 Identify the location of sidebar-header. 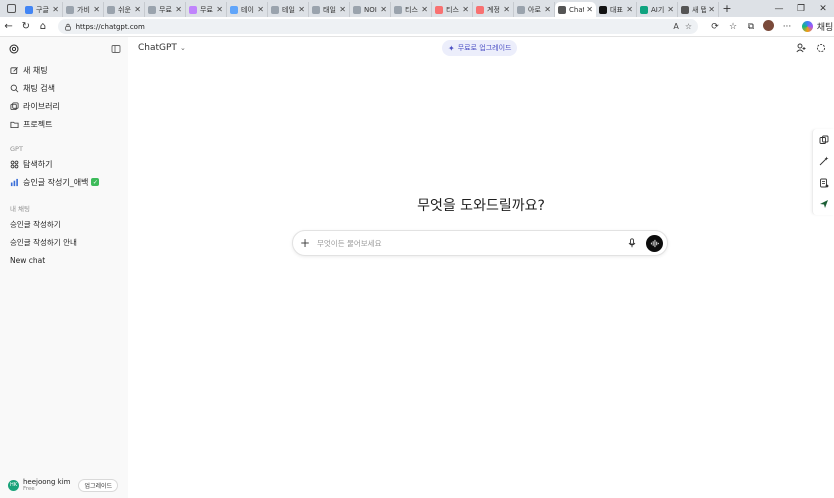
(64, 49).